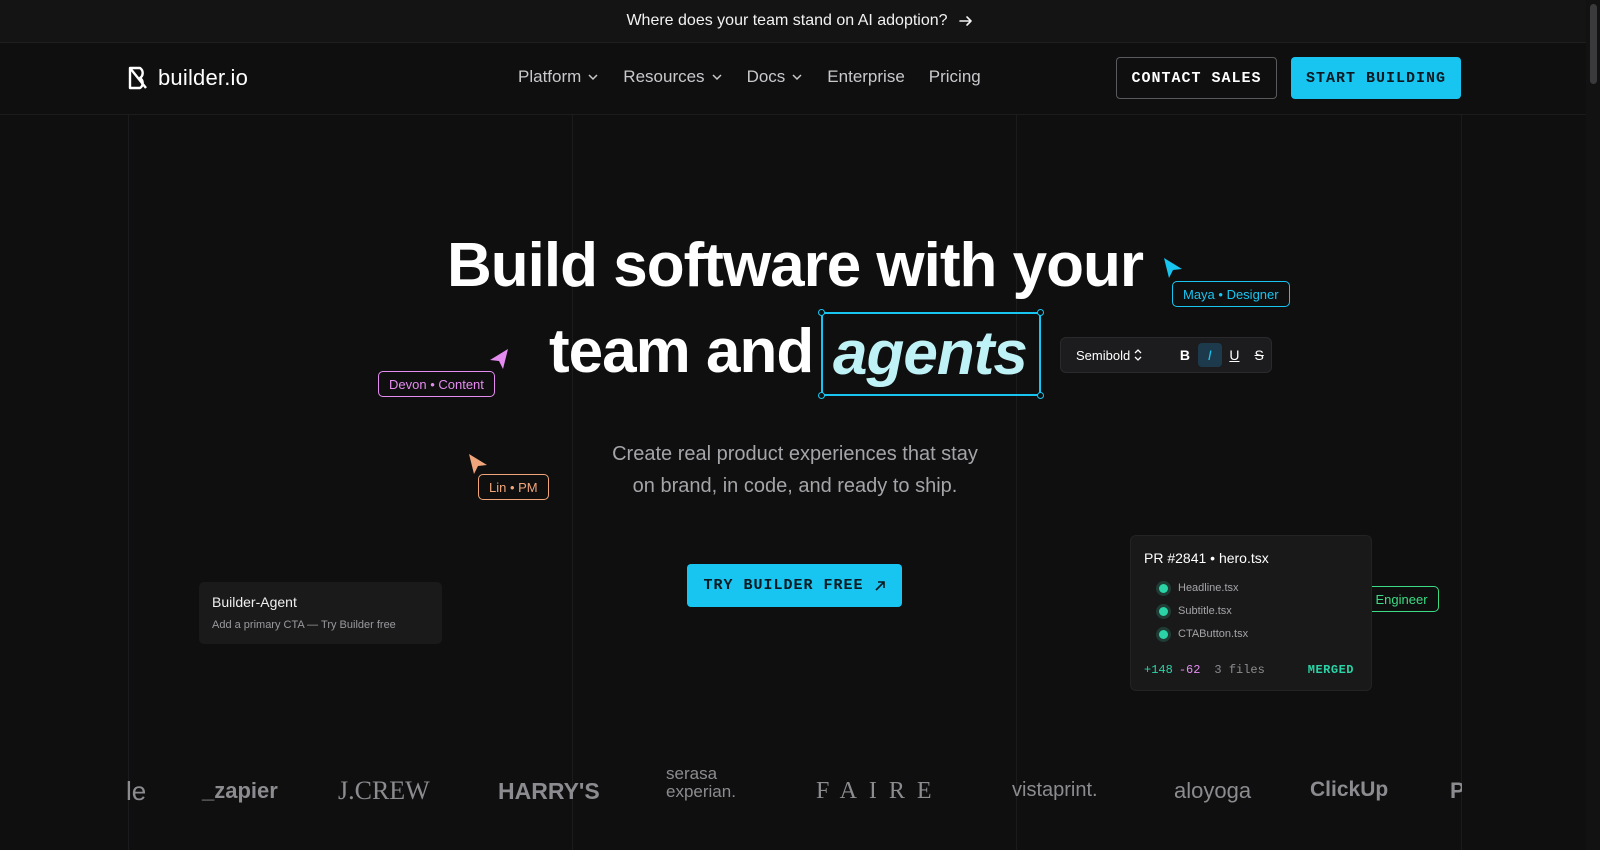 The height and width of the screenshot is (850, 1600). I want to click on strikethrough-button: S, so click(1259, 355).